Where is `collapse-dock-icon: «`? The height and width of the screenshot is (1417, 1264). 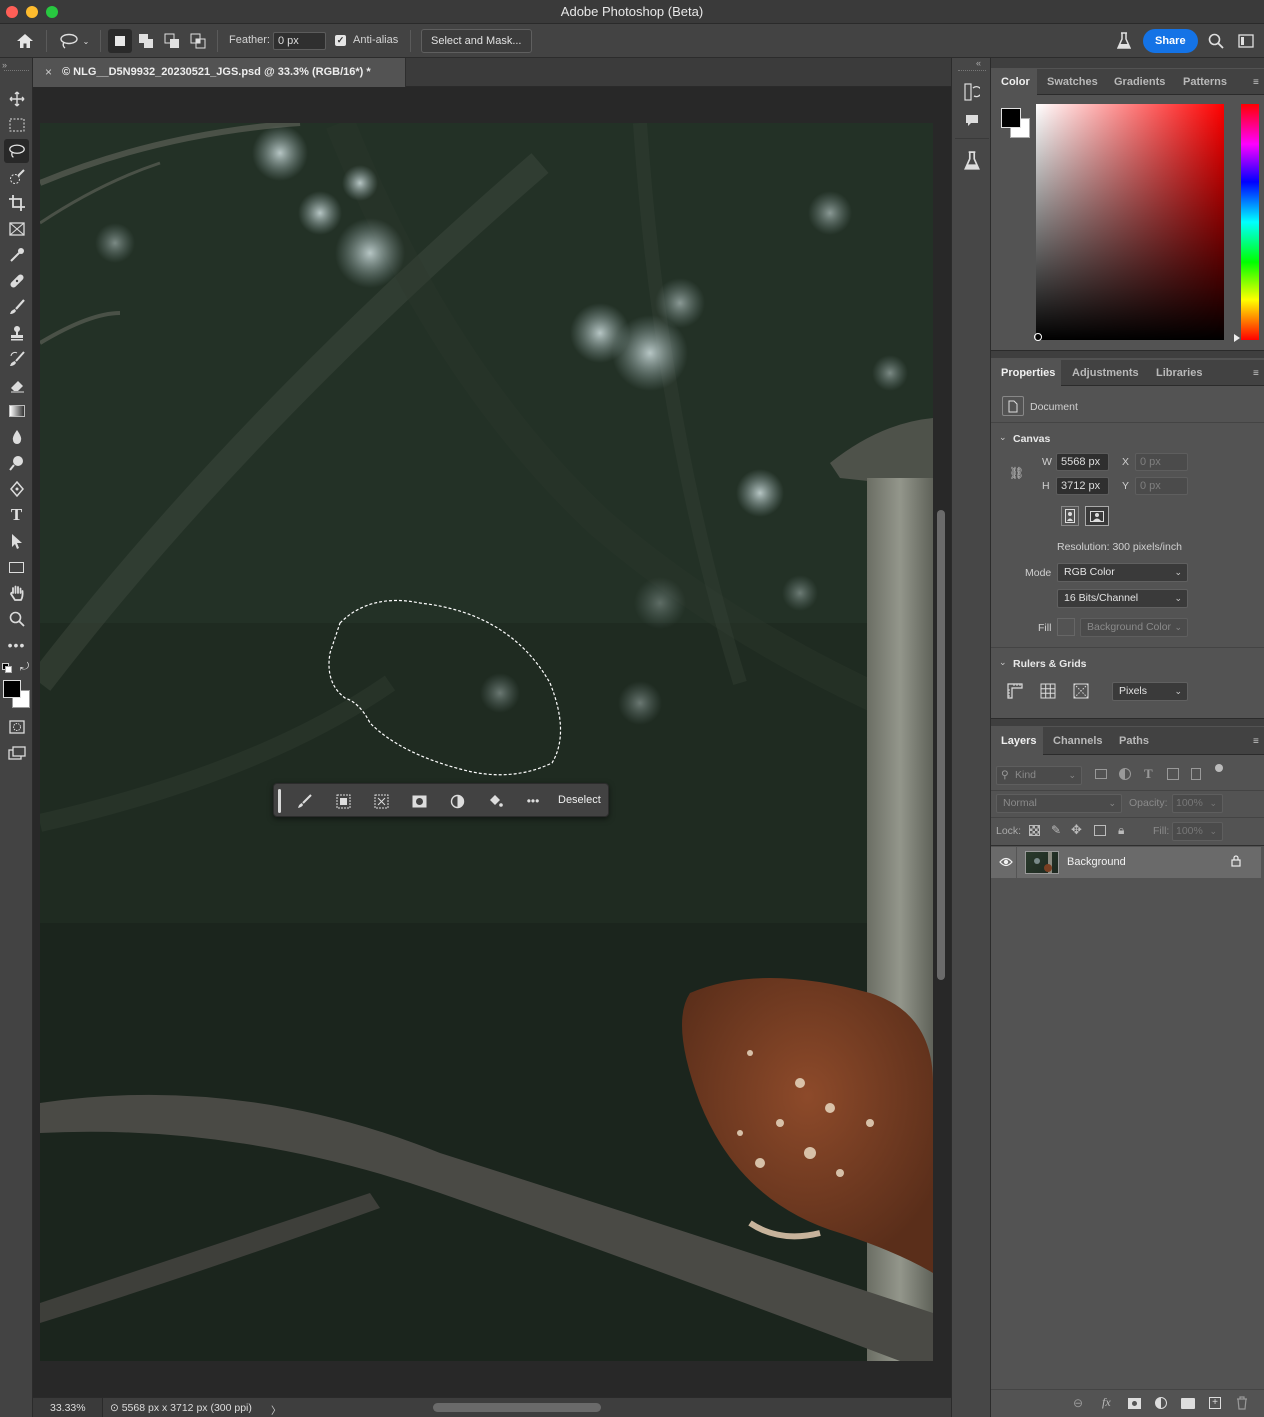 collapse-dock-icon: « is located at coordinates (978, 63).